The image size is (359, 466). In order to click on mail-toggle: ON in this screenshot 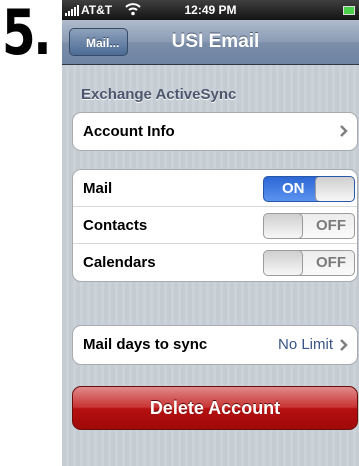, I will do `click(309, 189)`.